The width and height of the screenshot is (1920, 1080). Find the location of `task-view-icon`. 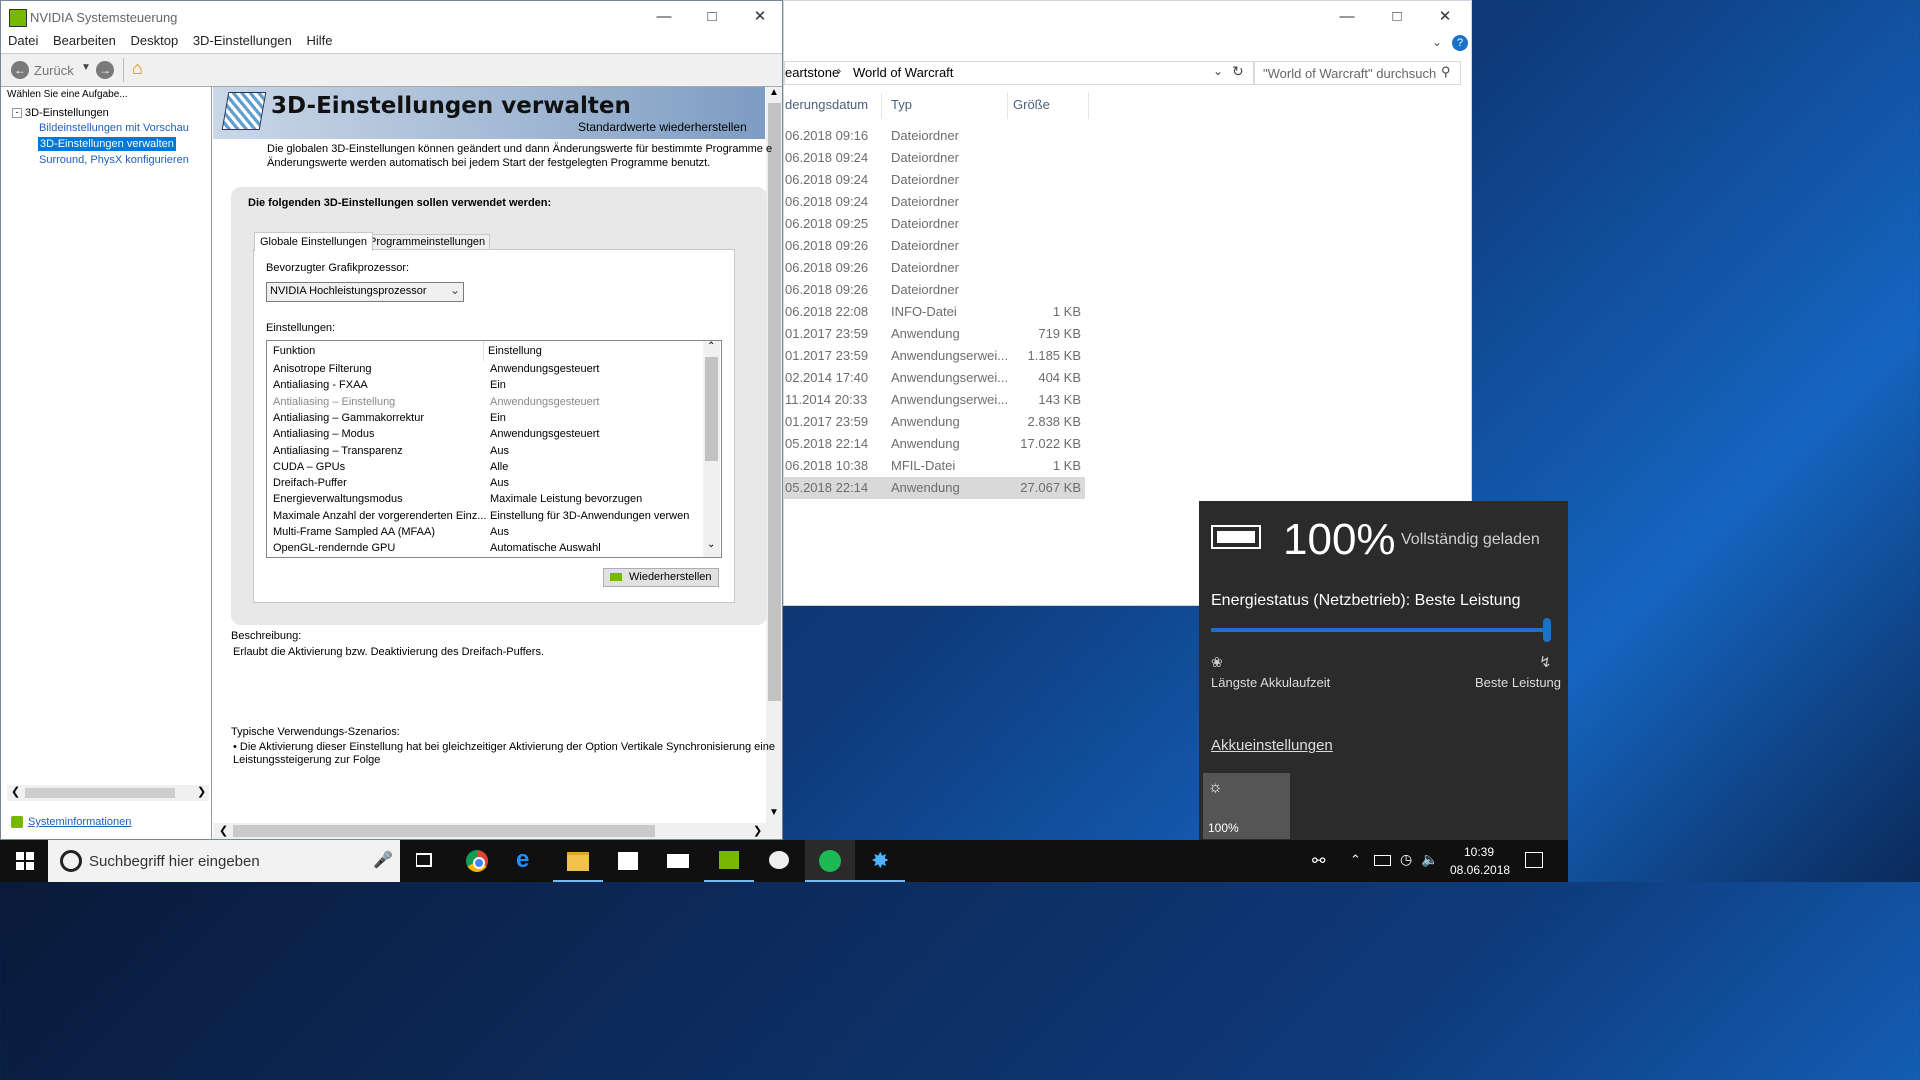

task-view-icon is located at coordinates (425, 861).